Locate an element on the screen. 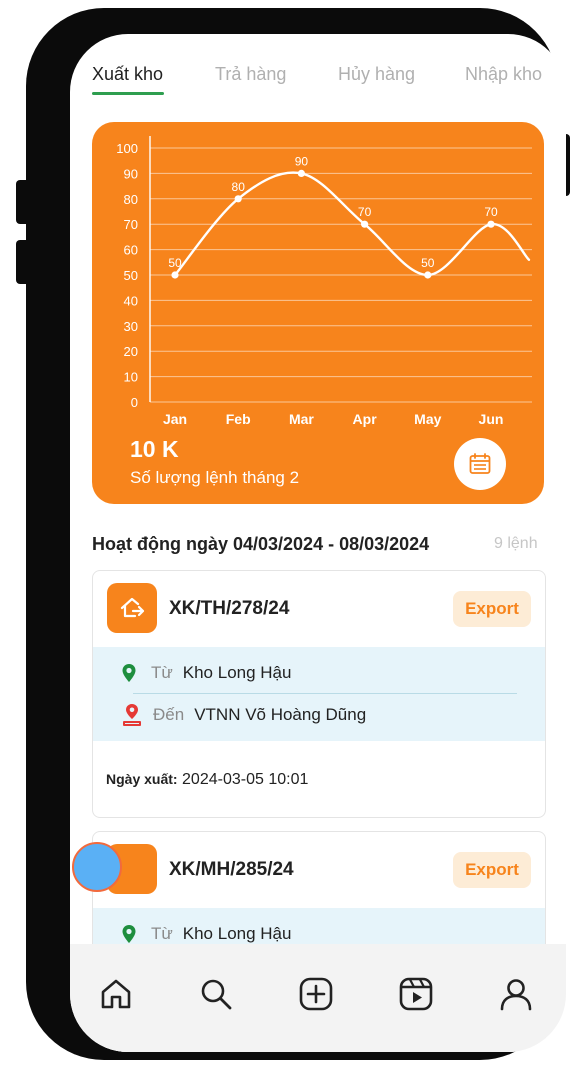 The image size is (582, 1088). export-order-icon is located at coordinates (132, 608).